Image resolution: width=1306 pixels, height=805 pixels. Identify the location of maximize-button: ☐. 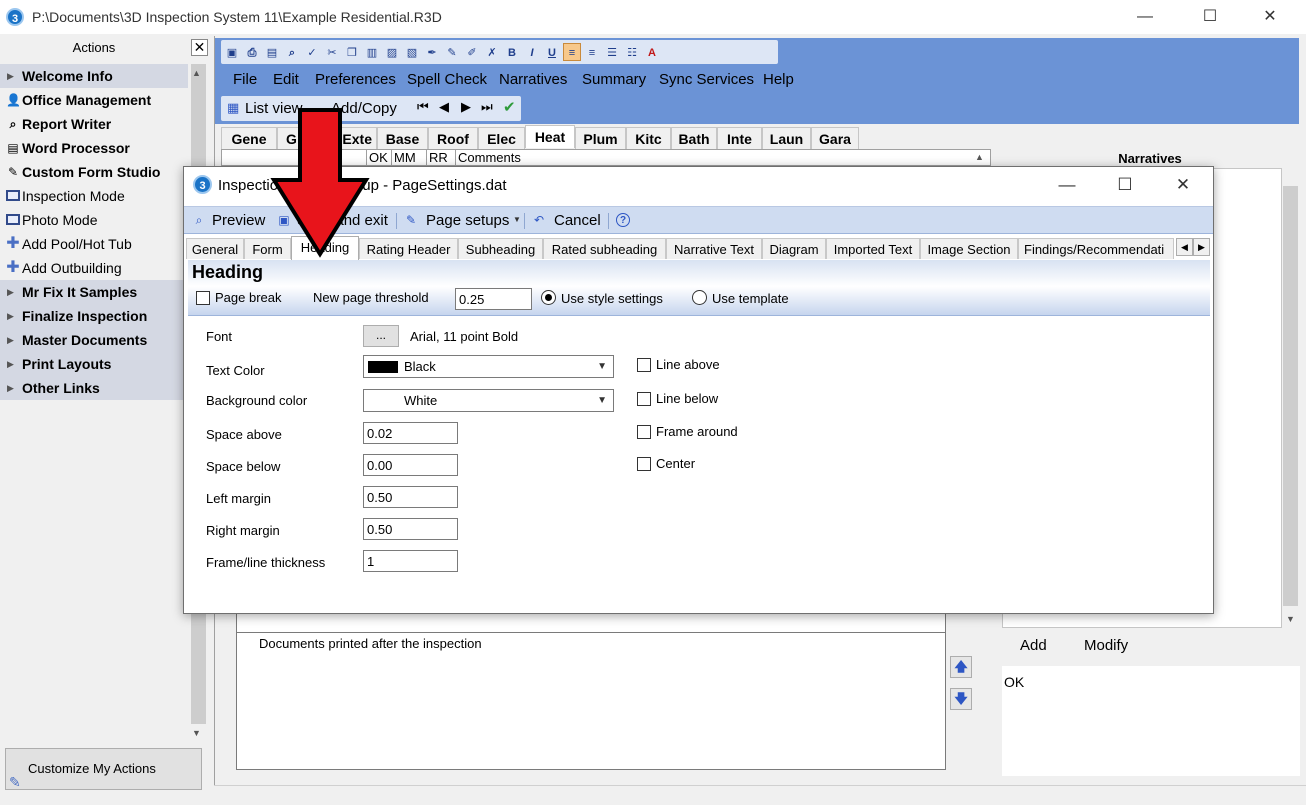
(1210, 17).